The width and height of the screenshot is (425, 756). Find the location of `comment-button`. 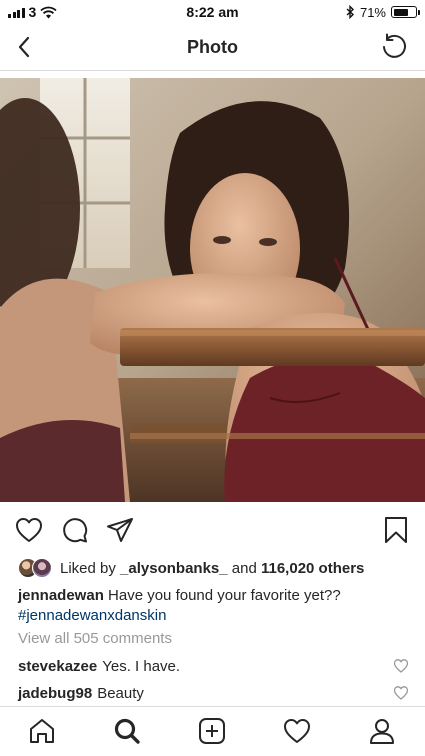

comment-button is located at coordinates (75, 530).